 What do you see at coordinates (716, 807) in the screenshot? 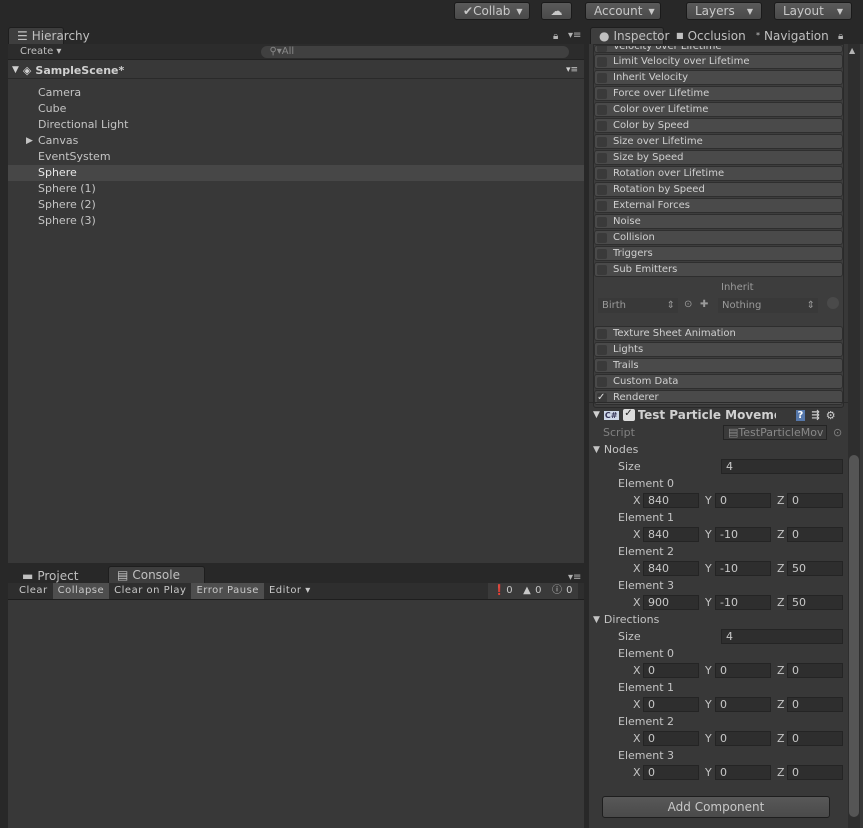
I see `add-component-button: Add Component` at bounding box center [716, 807].